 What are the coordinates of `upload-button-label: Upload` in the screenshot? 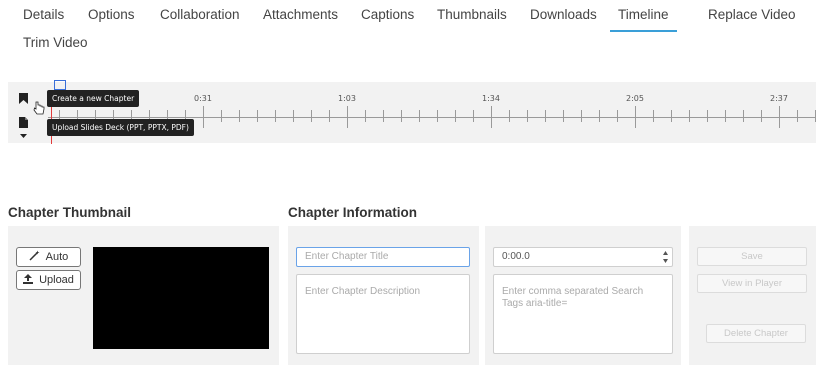 It's located at (56, 280).